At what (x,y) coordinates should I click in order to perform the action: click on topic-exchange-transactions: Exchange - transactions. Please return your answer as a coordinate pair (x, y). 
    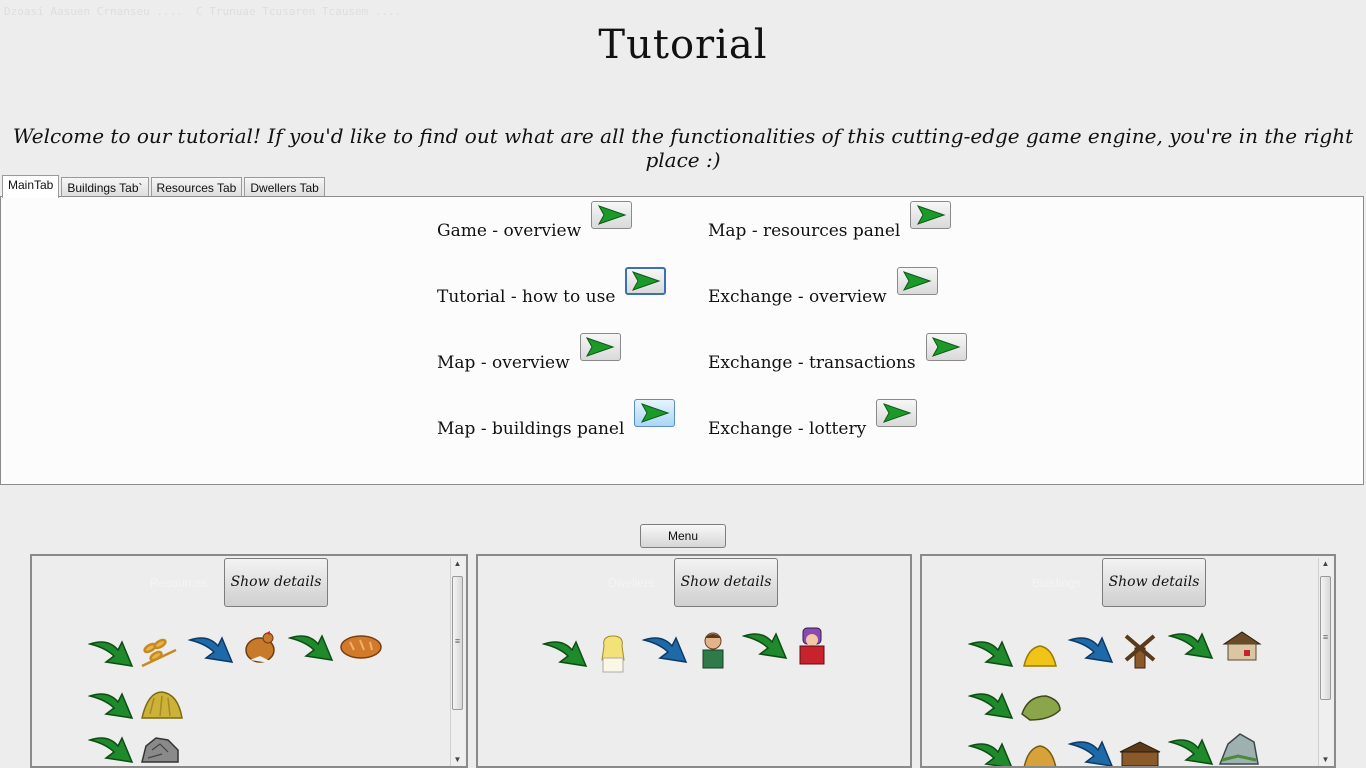
    Looking at the image, I should click on (837, 353).